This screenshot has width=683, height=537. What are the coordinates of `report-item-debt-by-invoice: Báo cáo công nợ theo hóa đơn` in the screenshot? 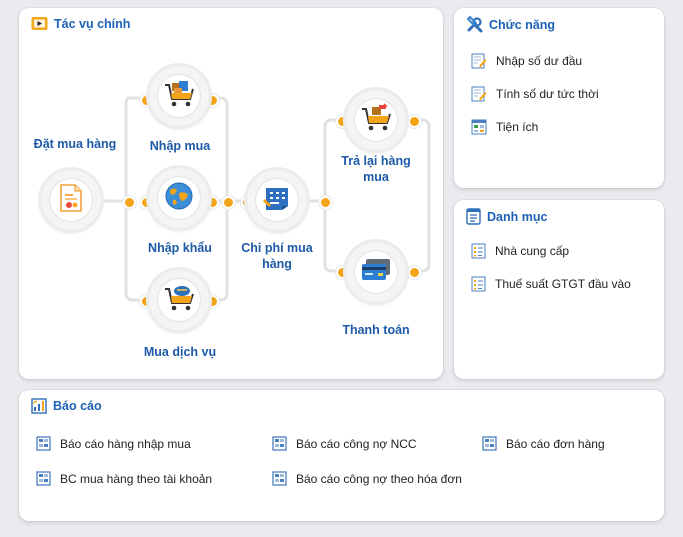 It's located at (367, 478).